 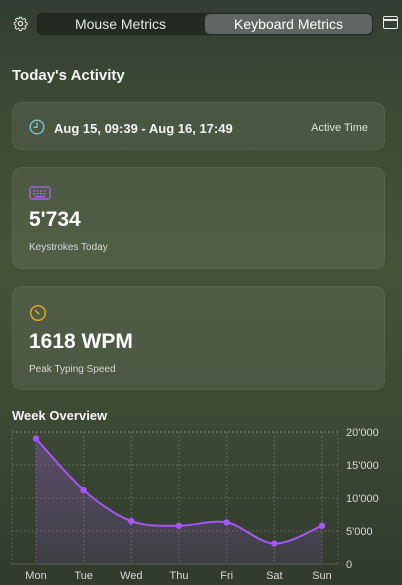 I want to click on settings-button, so click(x=20, y=23).